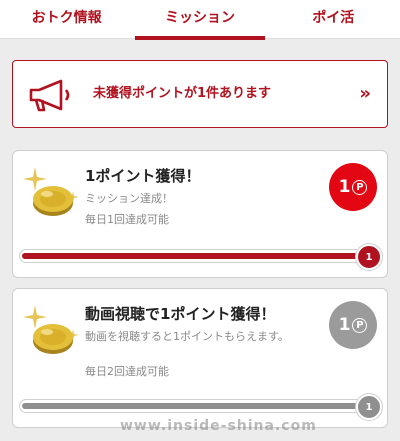 This screenshot has height=441, width=400. Describe the element at coordinates (218, 426) in the screenshot. I see `watermark: www.inside-shina.com` at that location.